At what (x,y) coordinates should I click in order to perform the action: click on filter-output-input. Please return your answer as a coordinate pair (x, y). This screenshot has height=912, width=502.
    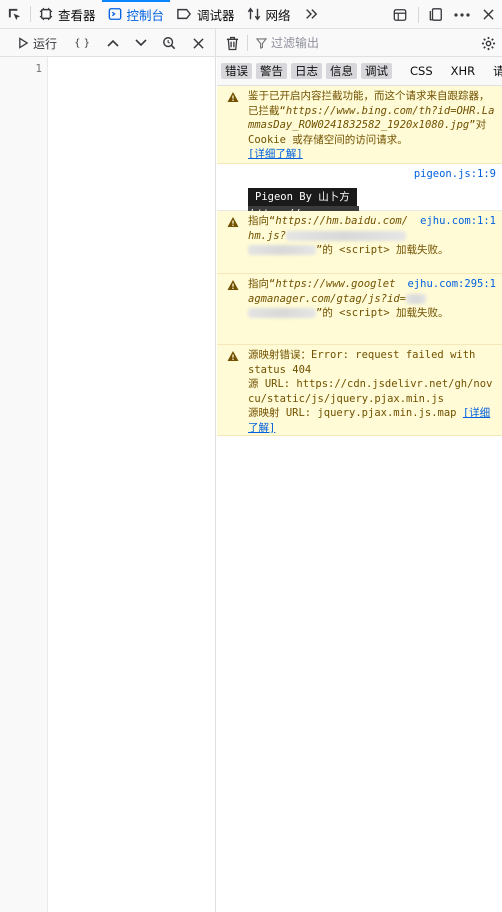
    Looking at the image, I should click on (366, 43).